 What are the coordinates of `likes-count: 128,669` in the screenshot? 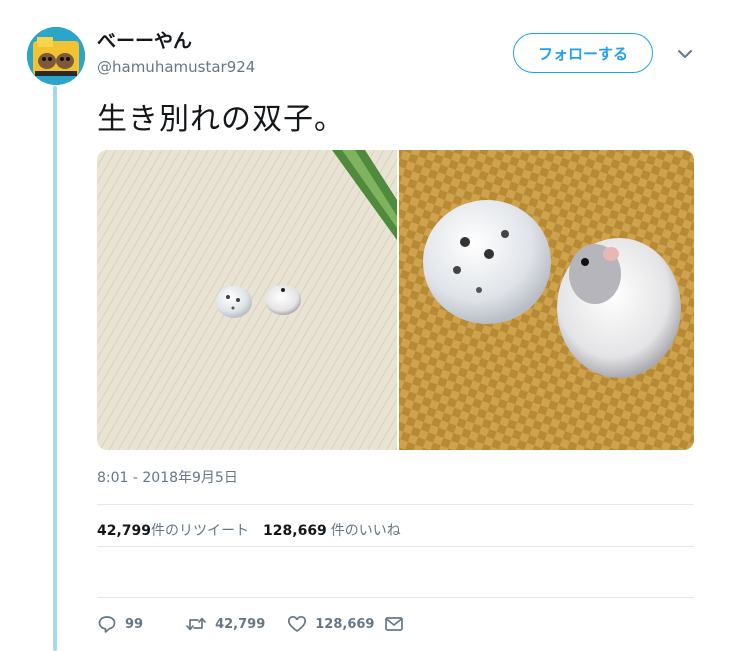 It's located at (295, 531).